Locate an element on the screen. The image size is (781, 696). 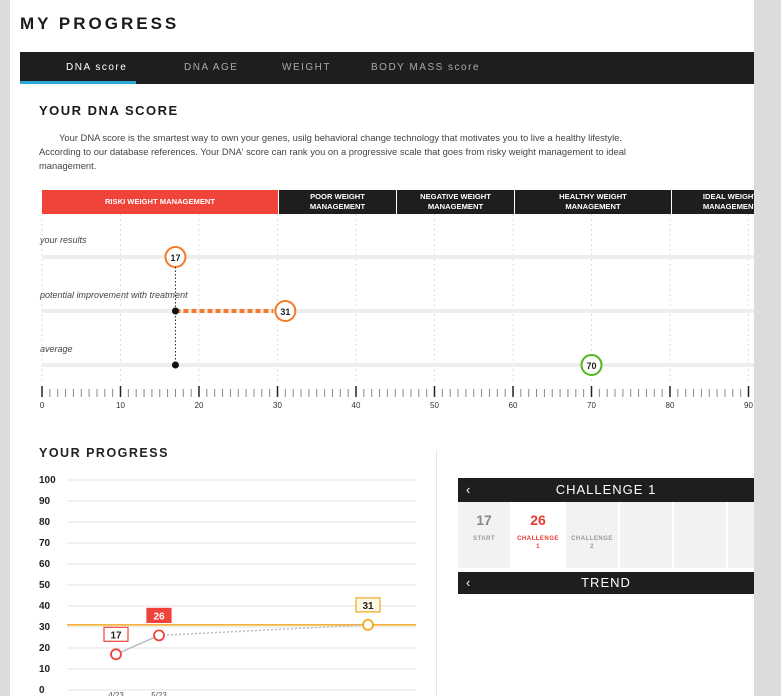
cell-caption: START is located at coordinates (484, 539).